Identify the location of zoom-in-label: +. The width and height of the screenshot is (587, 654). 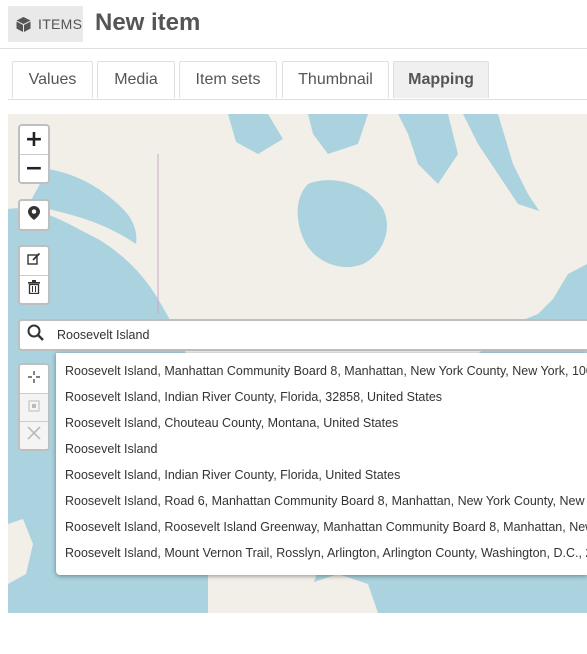
(34, 139).